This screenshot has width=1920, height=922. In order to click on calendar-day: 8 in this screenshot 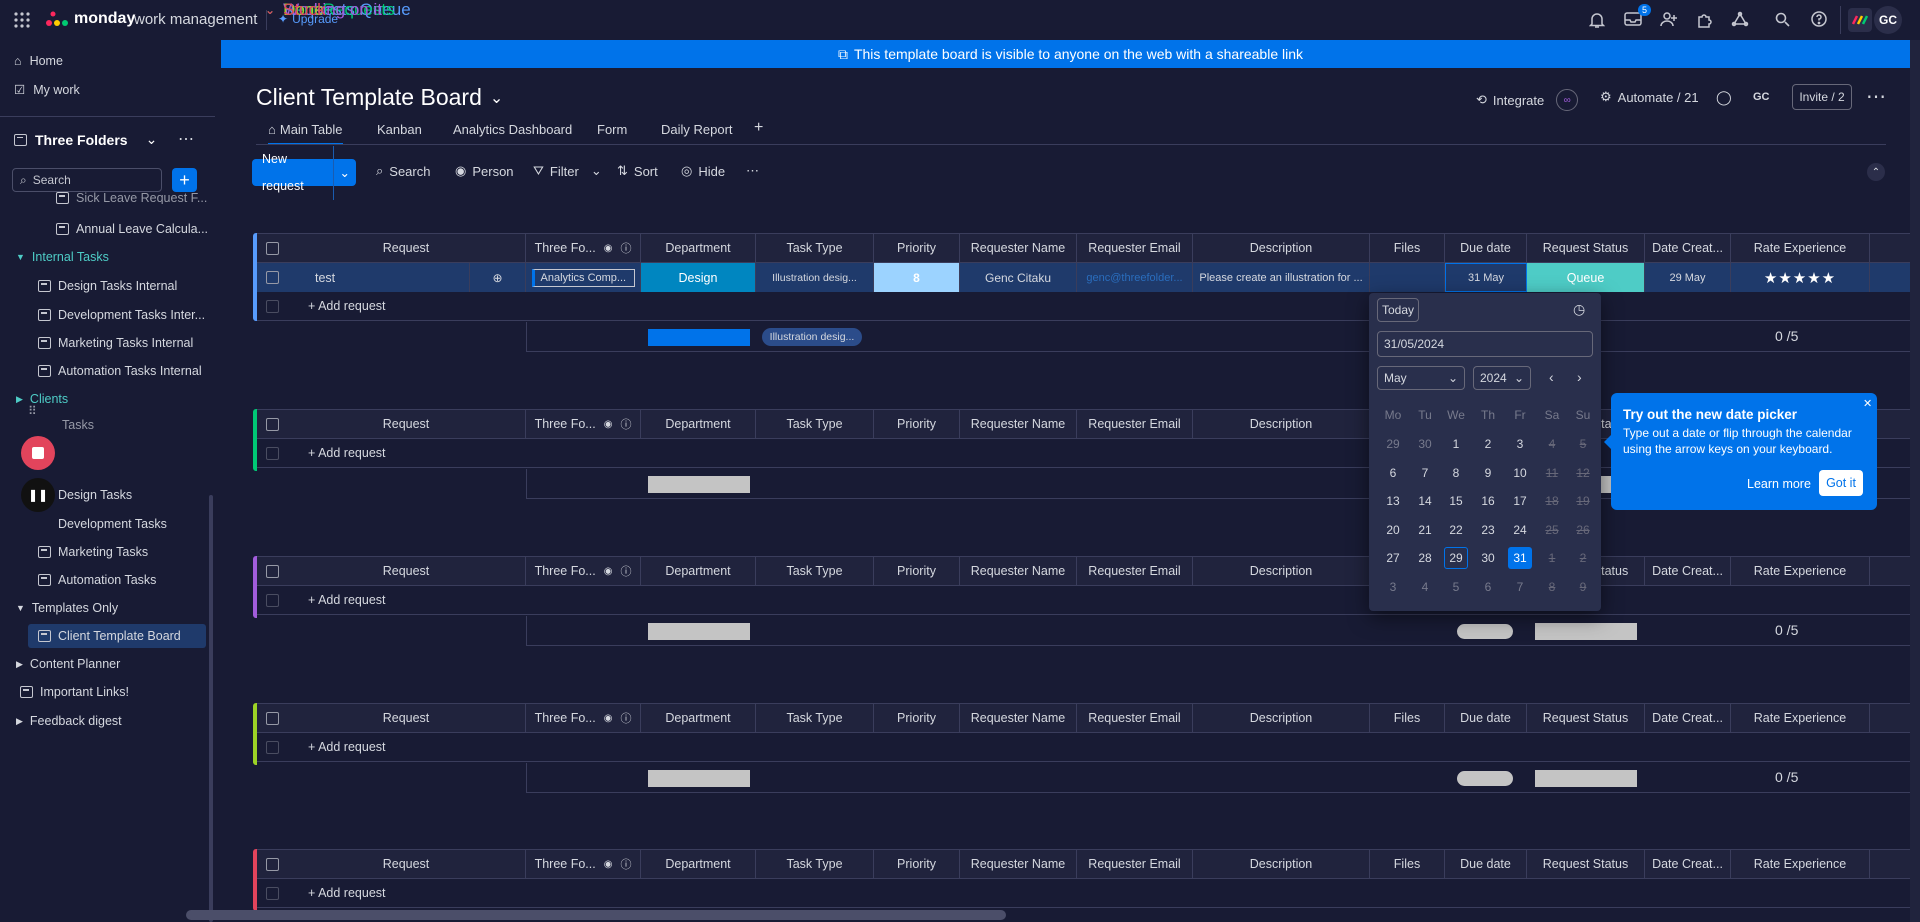, I will do `click(1552, 587)`.